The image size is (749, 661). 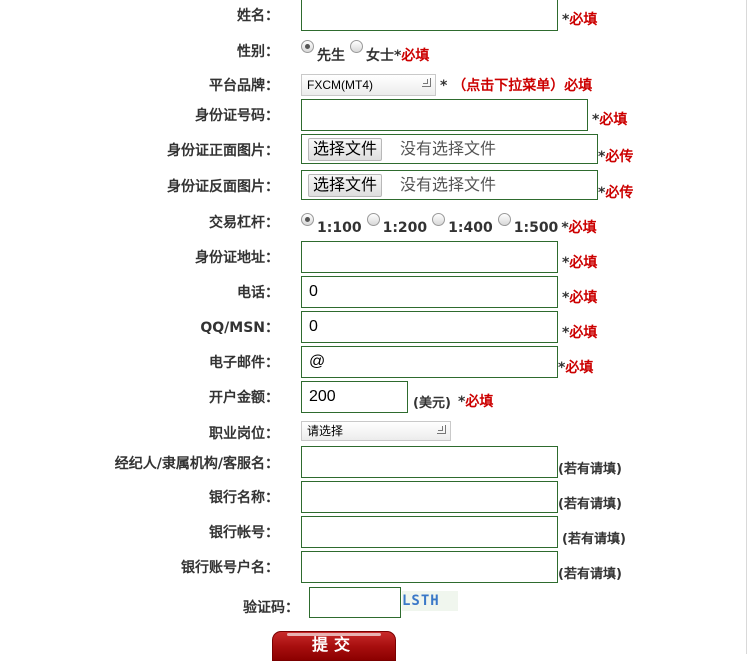 I want to click on leverage-radio-group: 1:100 1:200 1:400 1:500 *必填, so click(x=450, y=223).